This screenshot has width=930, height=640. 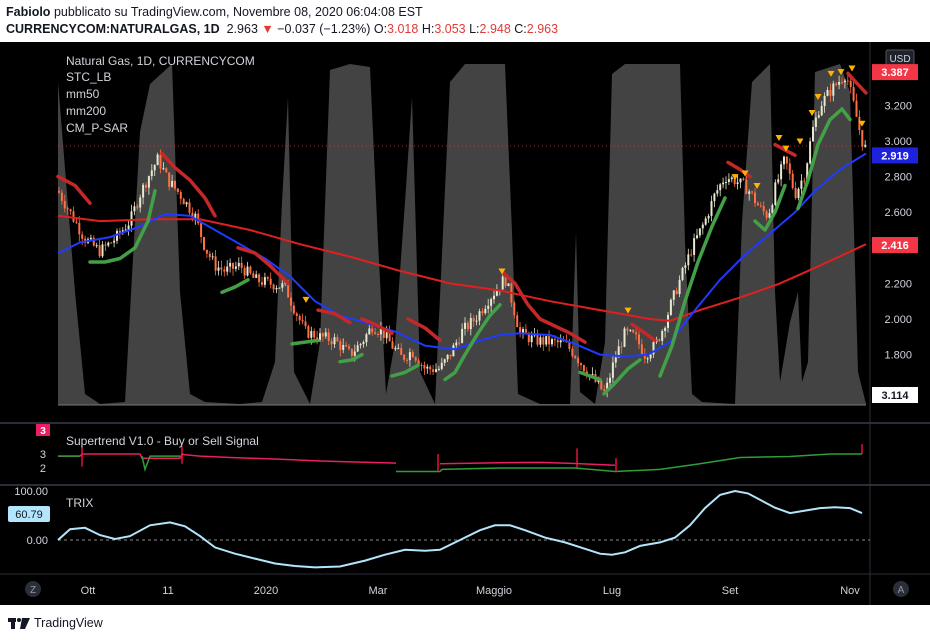 What do you see at coordinates (467, 589) in the screenshot?
I see `time-axis: Ott 11 2020 Mar Maggio Lug Set Nov Z A` at bounding box center [467, 589].